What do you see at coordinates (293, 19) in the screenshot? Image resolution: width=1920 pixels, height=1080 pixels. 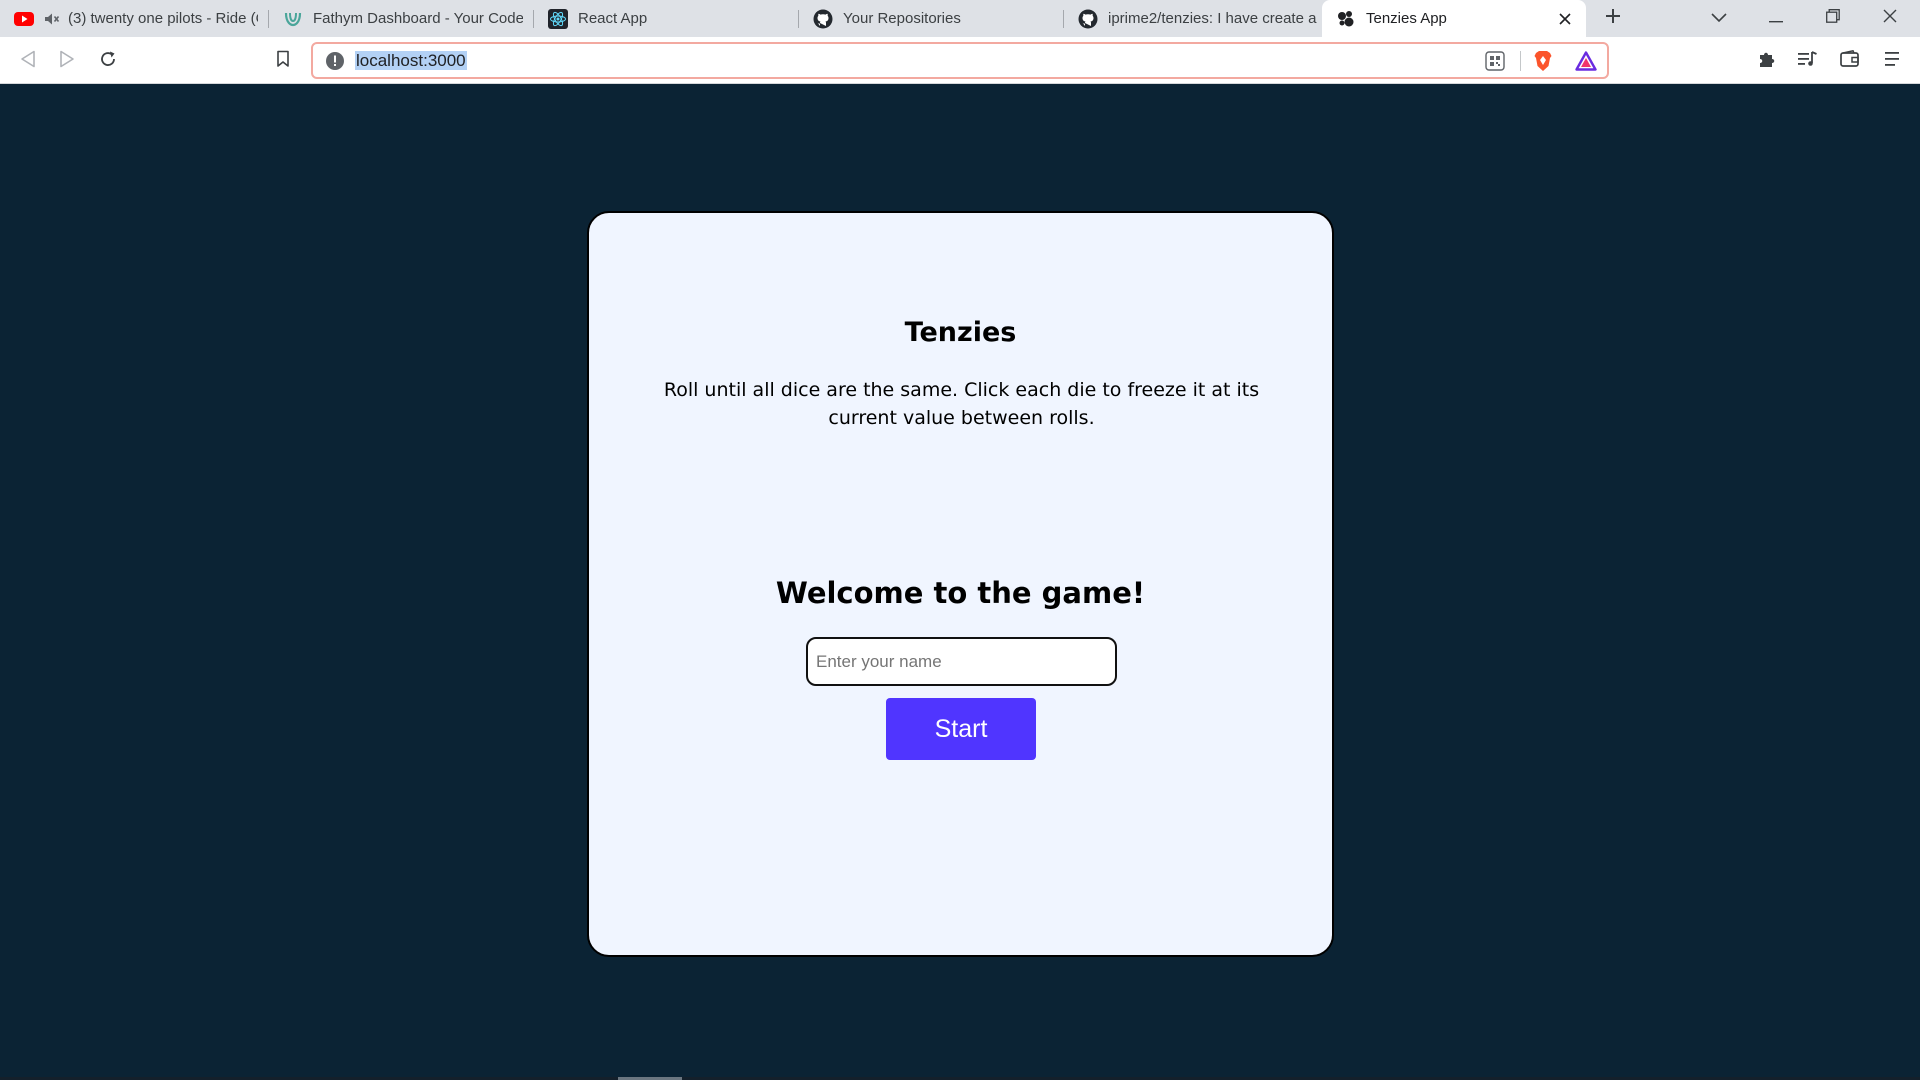 I see `fathym-icon` at bounding box center [293, 19].